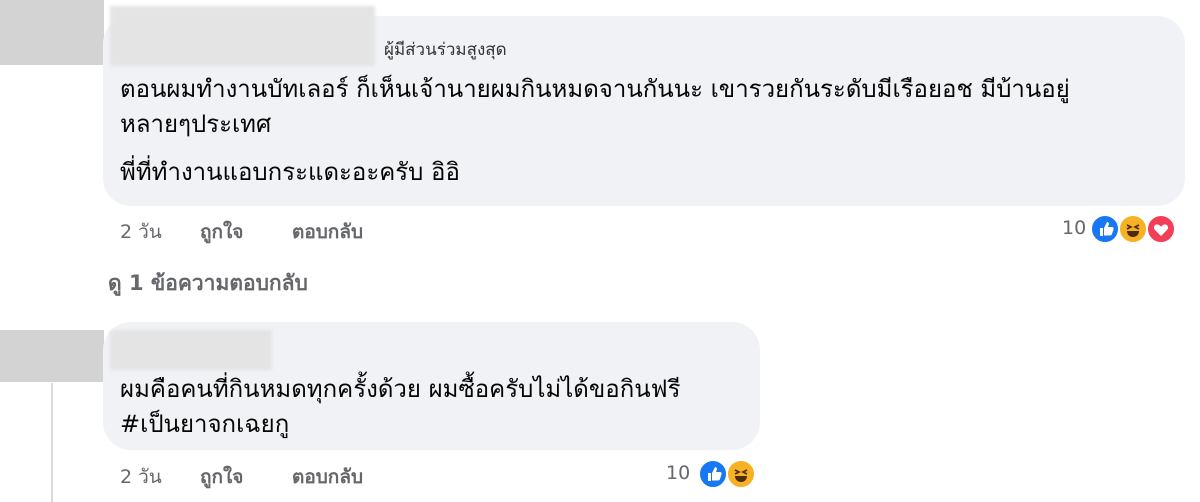 The height and width of the screenshot is (502, 1200). Describe the element at coordinates (290, 172) in the screenshot. I see `comment-text-line: พี่ที่ทำงานแอบกระแดะอะครับ อิอิ` at that location.